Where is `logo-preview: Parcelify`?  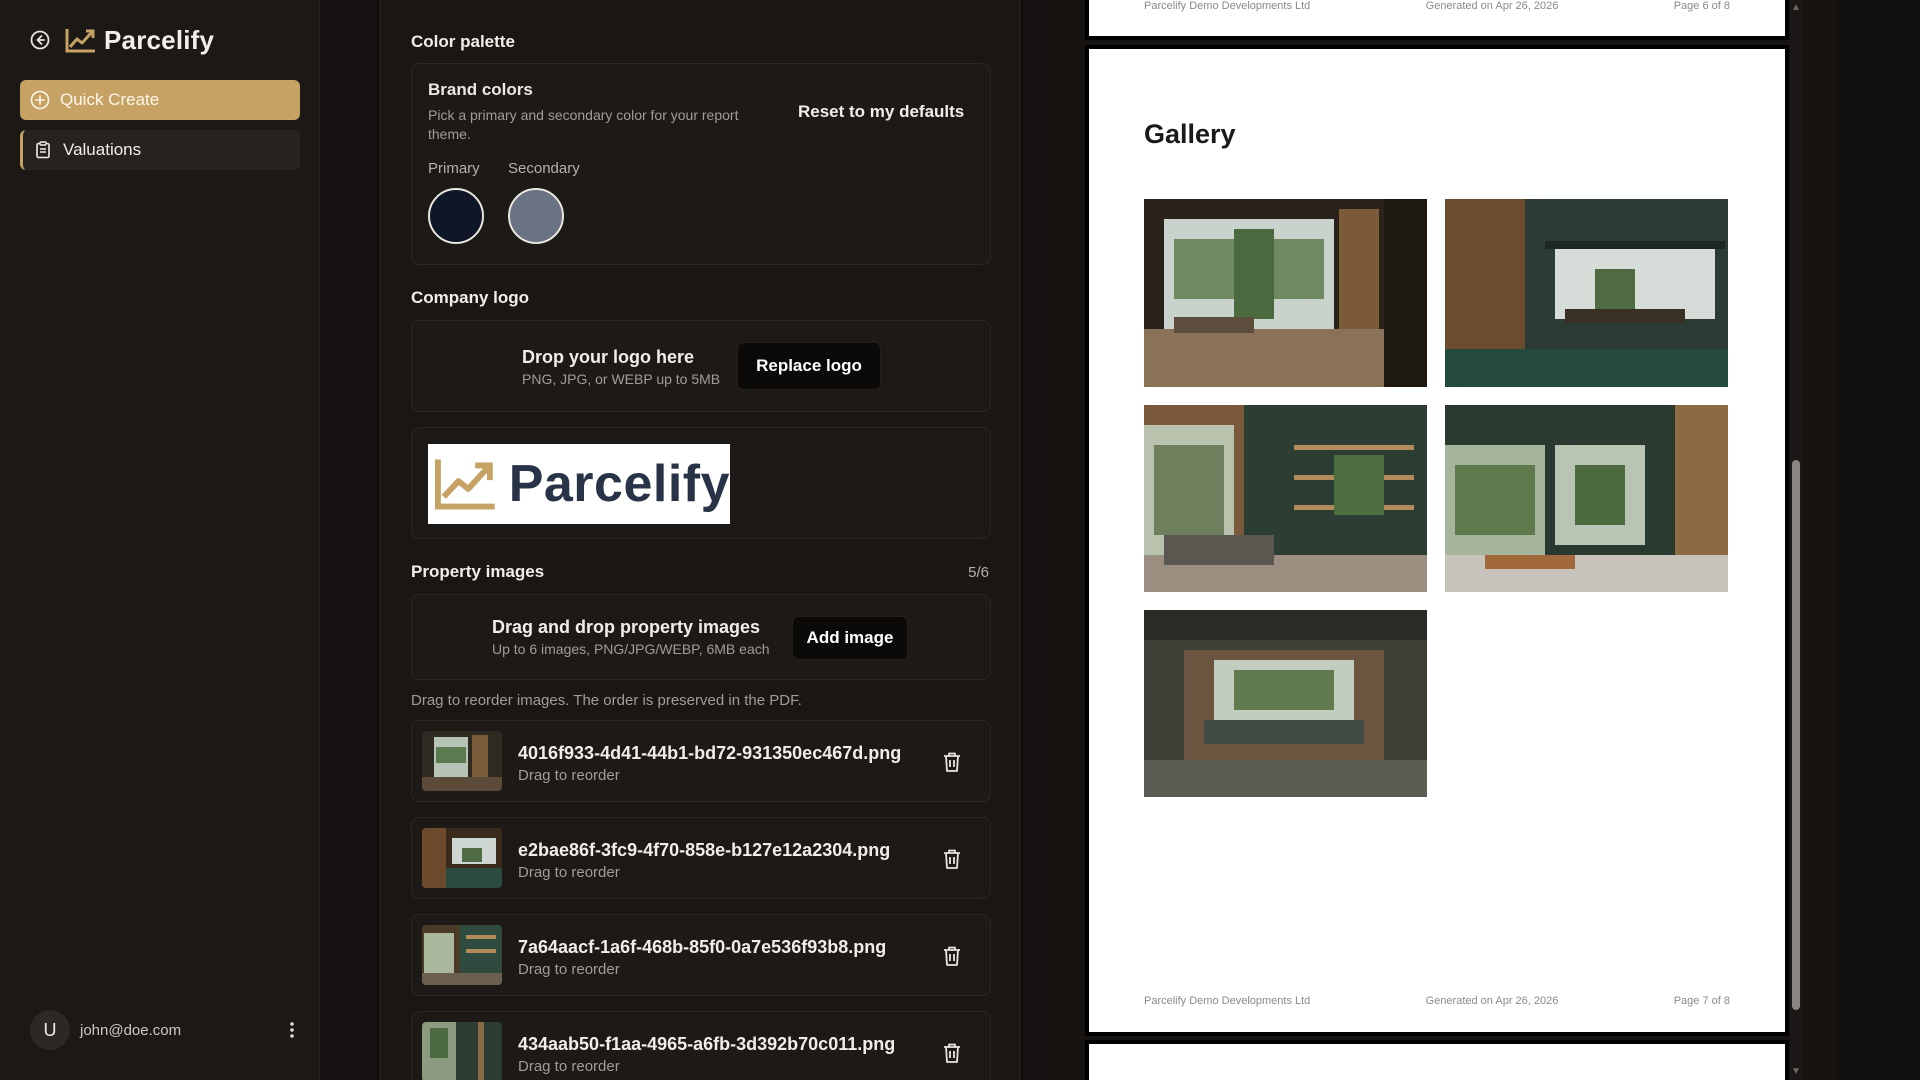
logo-preview: Parcelify is located at coordinates (579, 484).